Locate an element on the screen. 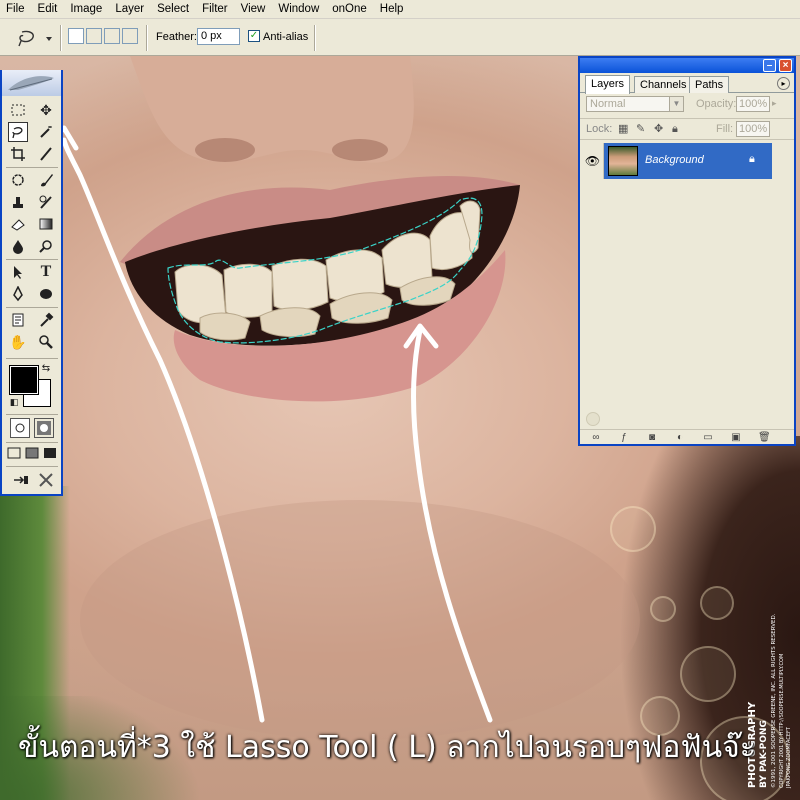 The image size is (800, 800). screen-mode-full-menu-icon is located at coordinates (32, 453).